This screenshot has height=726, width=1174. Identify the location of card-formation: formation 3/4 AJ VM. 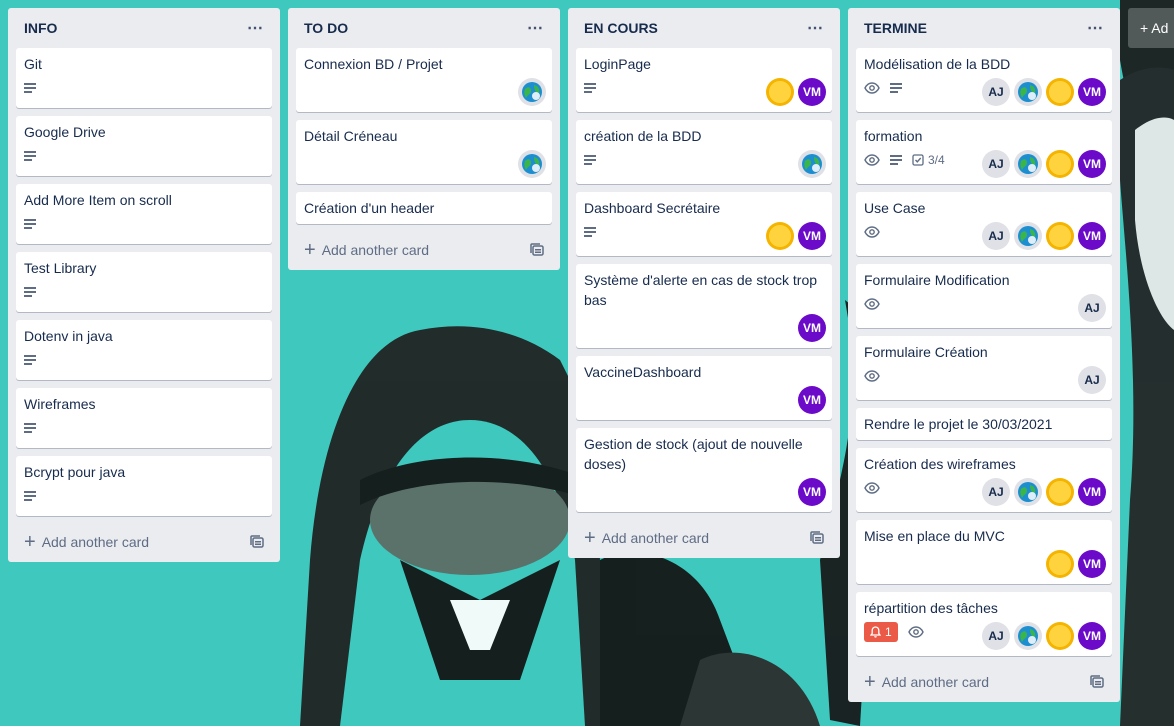
(984, 152).